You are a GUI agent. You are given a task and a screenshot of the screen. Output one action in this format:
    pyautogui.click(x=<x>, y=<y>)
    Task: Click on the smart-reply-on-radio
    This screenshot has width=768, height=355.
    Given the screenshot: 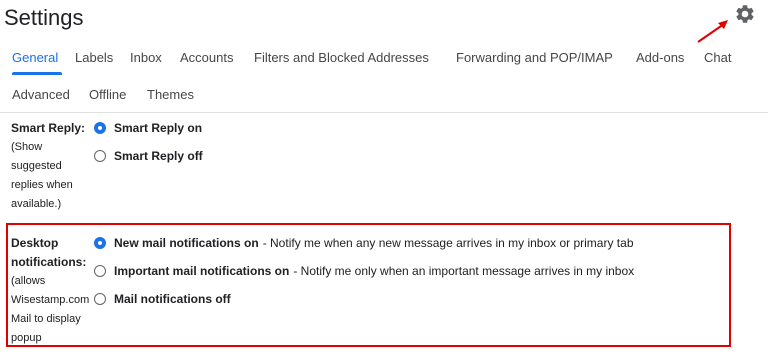 What is the action you would take?
    pyautogui.click(x=100, y=128)
    